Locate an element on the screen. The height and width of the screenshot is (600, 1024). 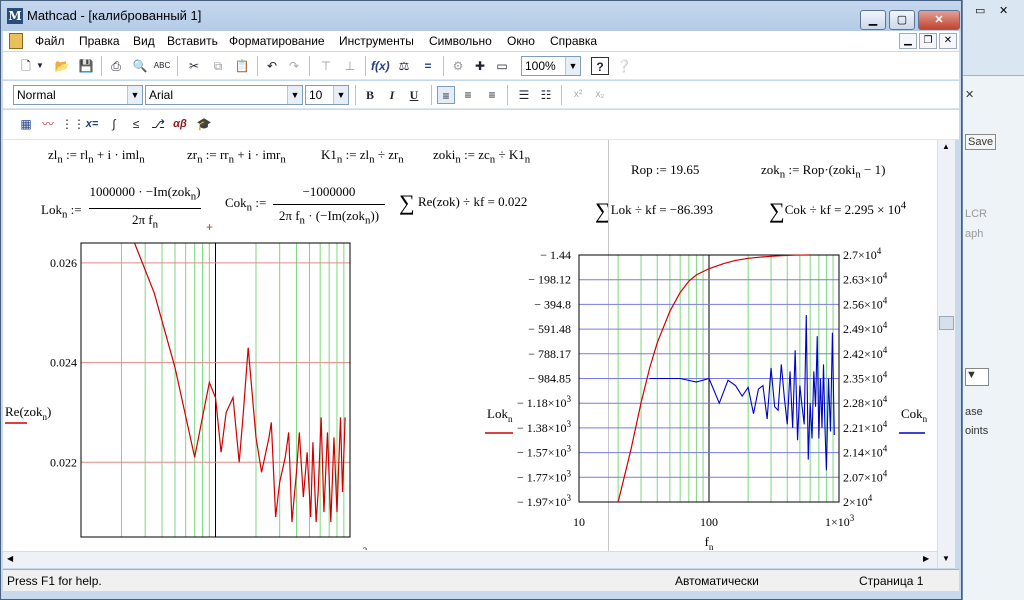
align-right-icon: ≡ is located at coordinates (492, 95).